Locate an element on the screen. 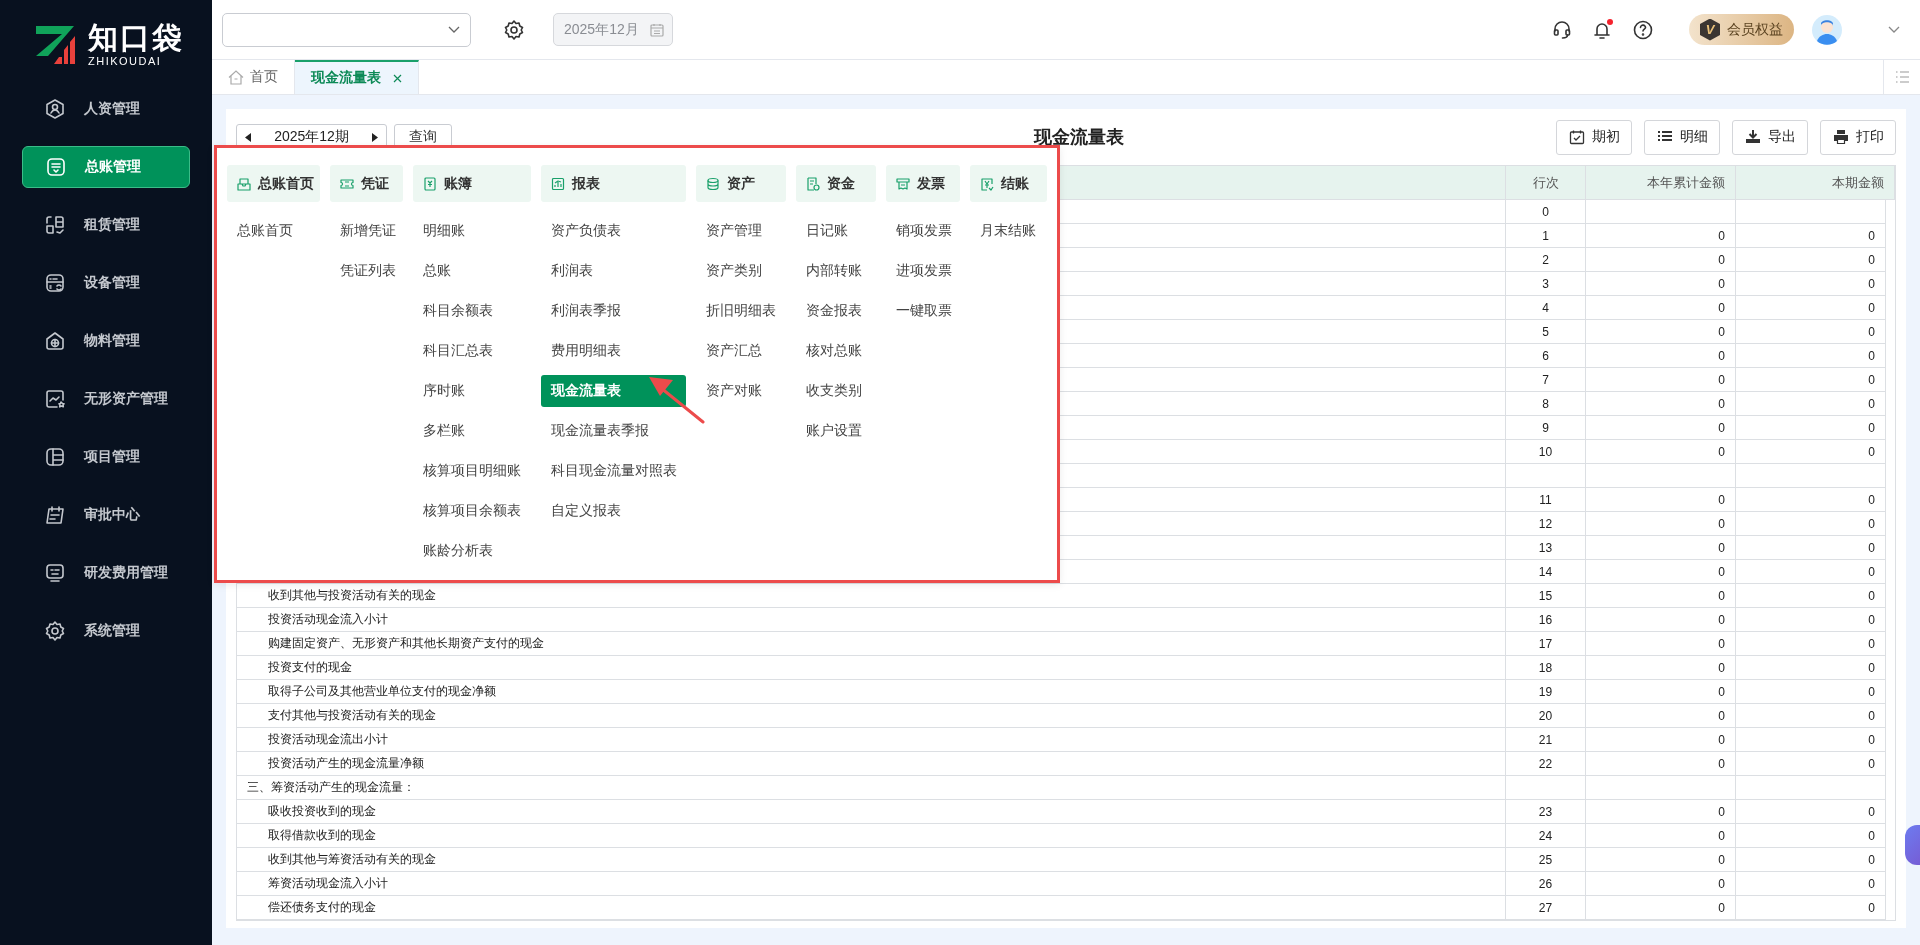  menu-item: 资产对账 is located at coordinates (741, 391).